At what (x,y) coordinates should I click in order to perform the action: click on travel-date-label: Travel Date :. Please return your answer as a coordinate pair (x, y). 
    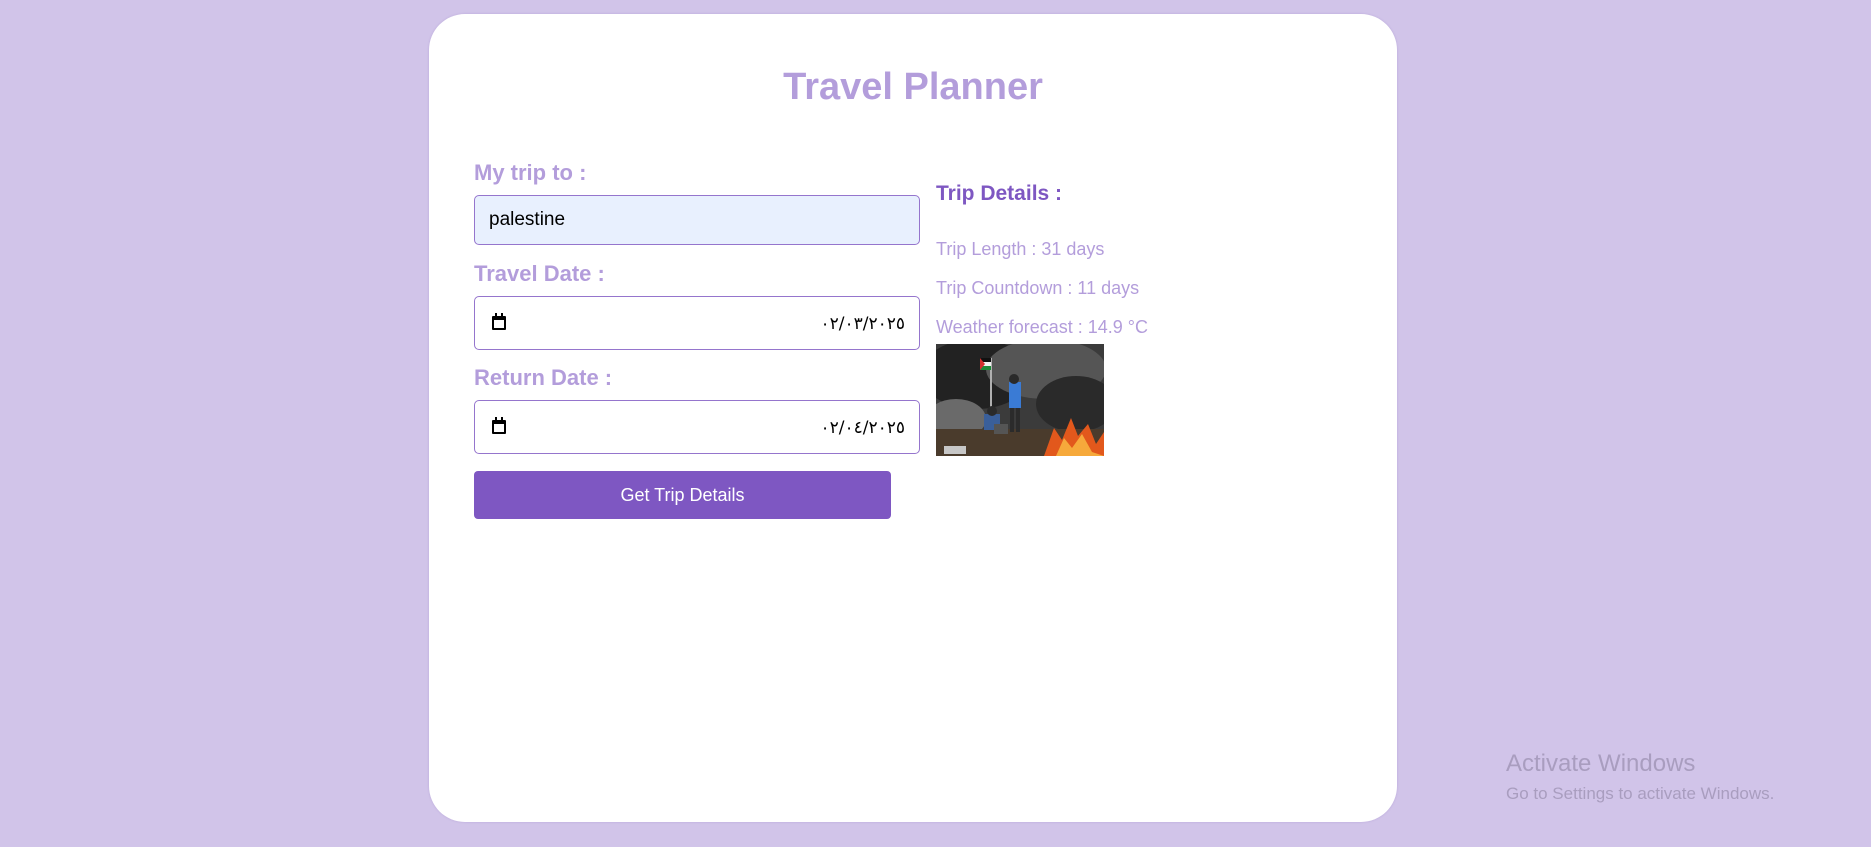
    Looking at the image, I should click on (539, 273).